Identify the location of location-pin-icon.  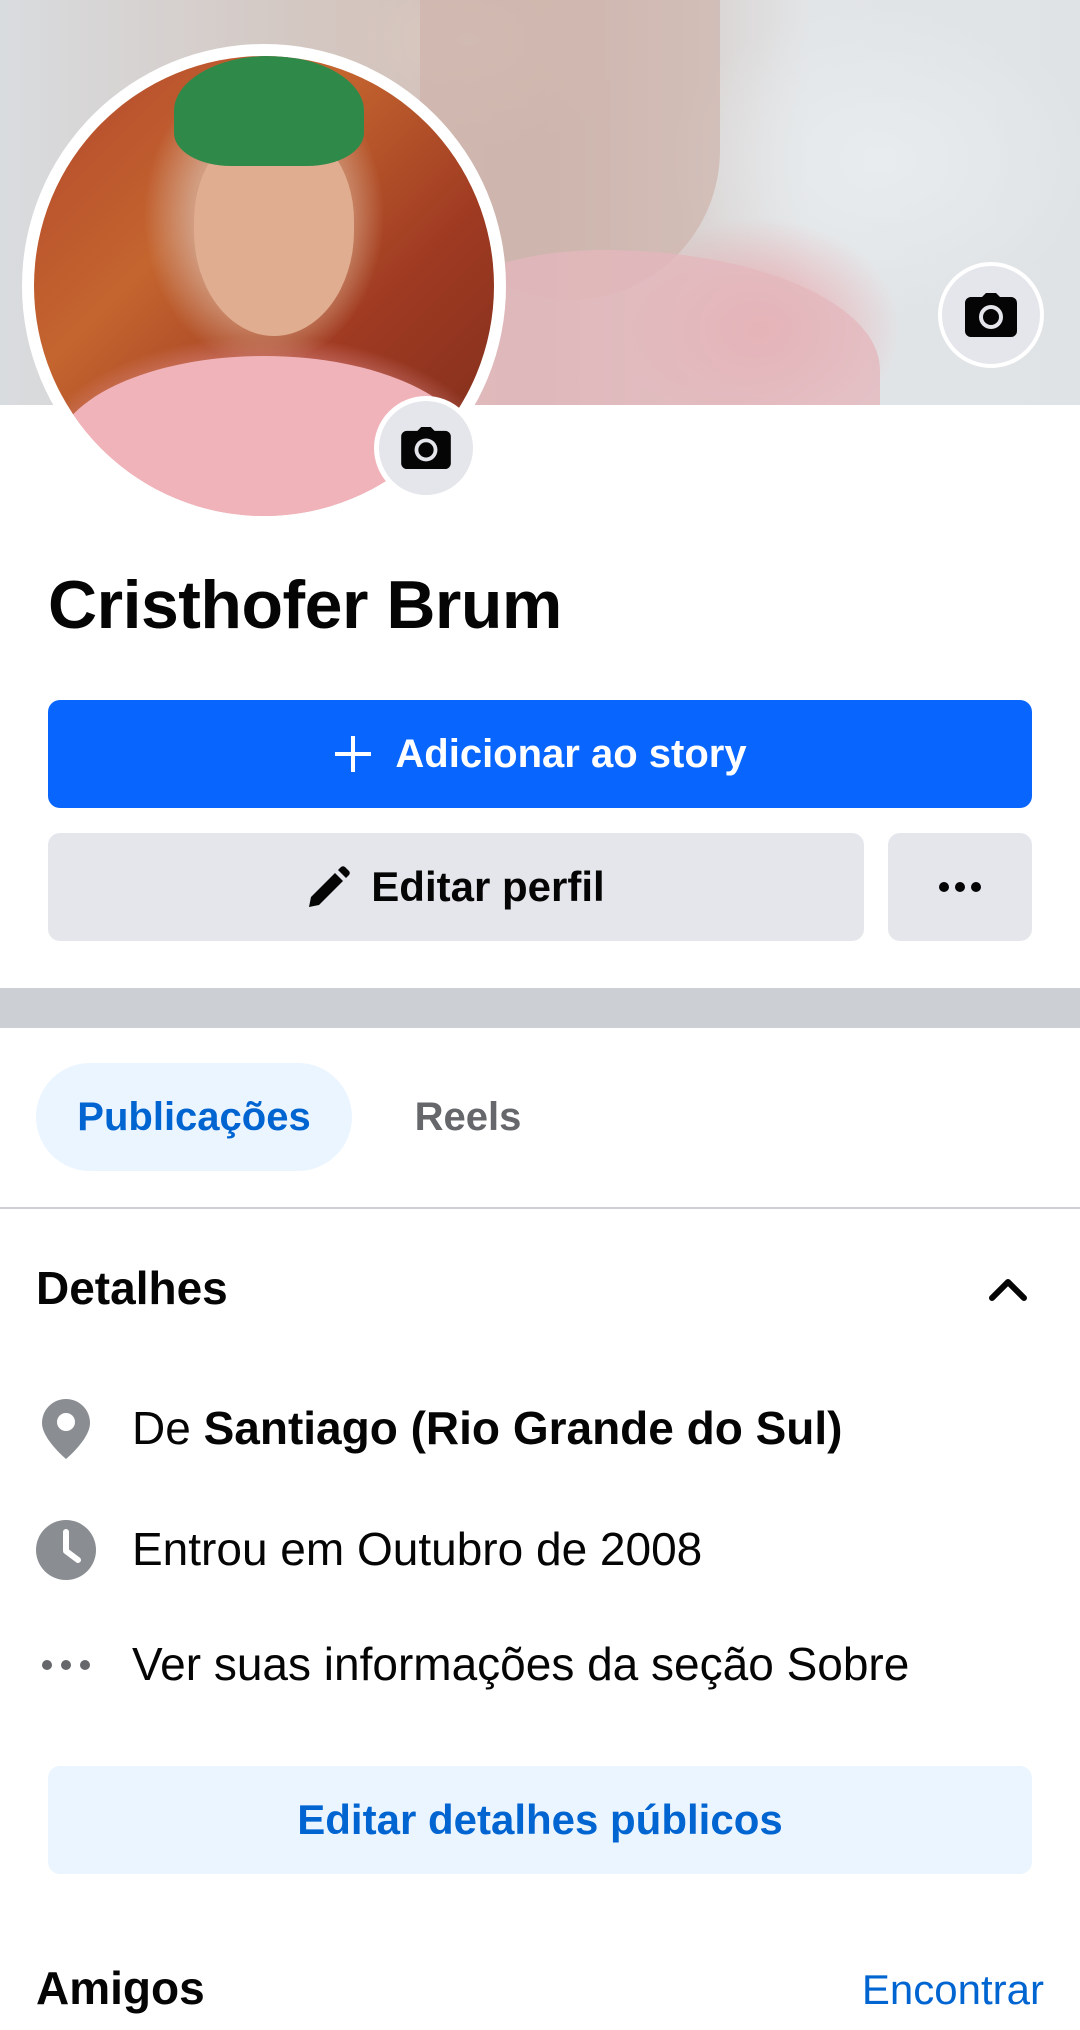
(66, 1429).